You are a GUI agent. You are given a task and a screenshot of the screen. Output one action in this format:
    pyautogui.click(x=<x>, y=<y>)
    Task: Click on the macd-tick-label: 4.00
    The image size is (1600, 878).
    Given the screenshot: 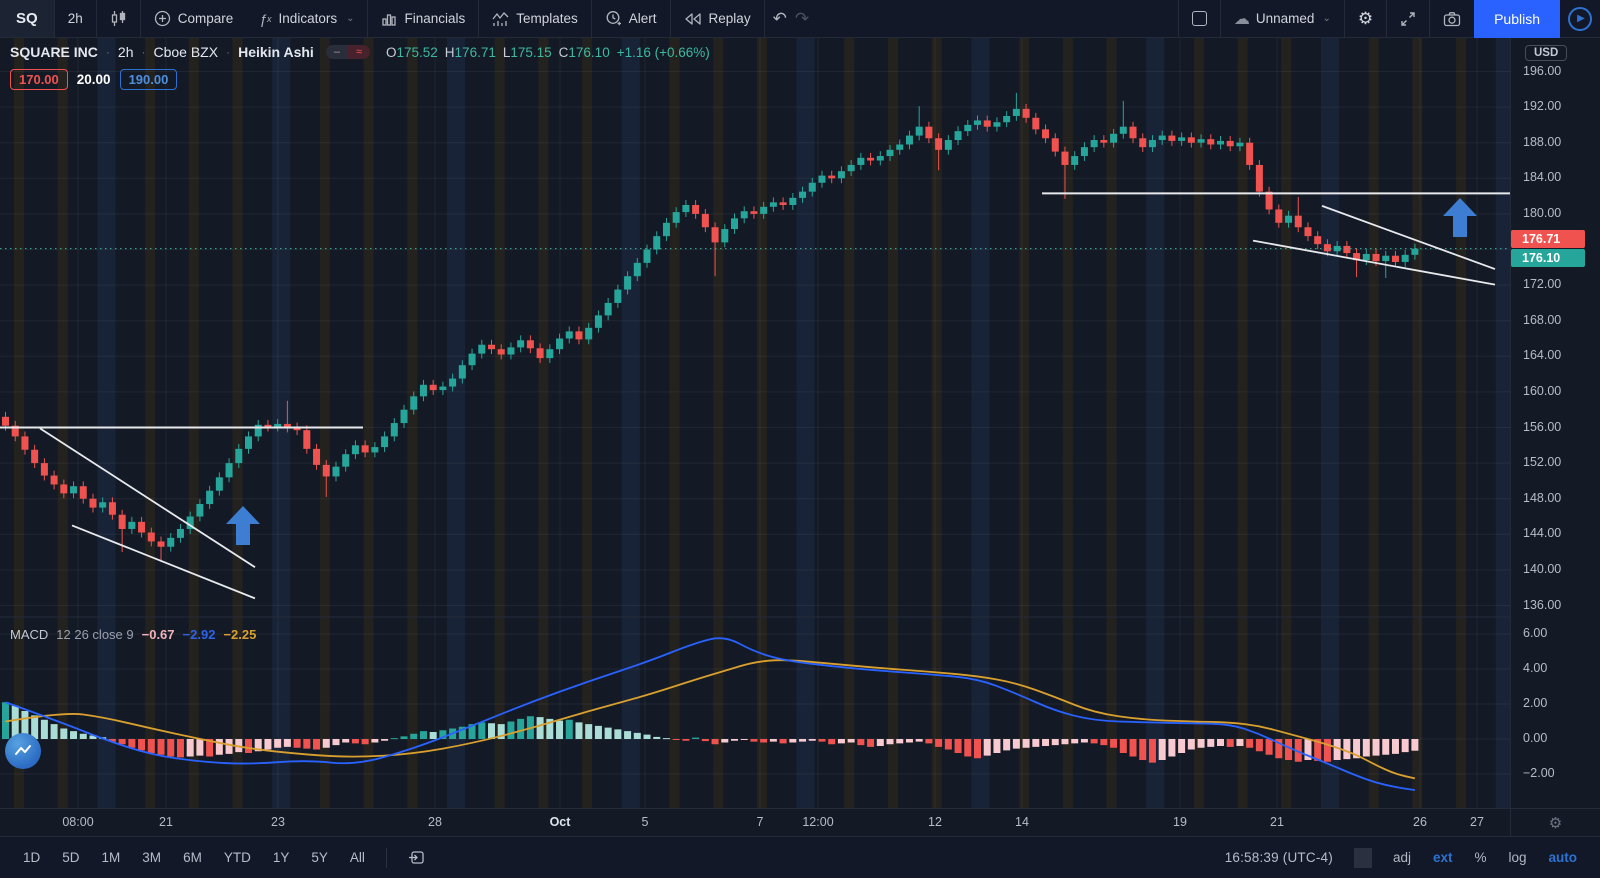 What is the action you would take?
    pyautogui.click(x=1535, y=668)
    